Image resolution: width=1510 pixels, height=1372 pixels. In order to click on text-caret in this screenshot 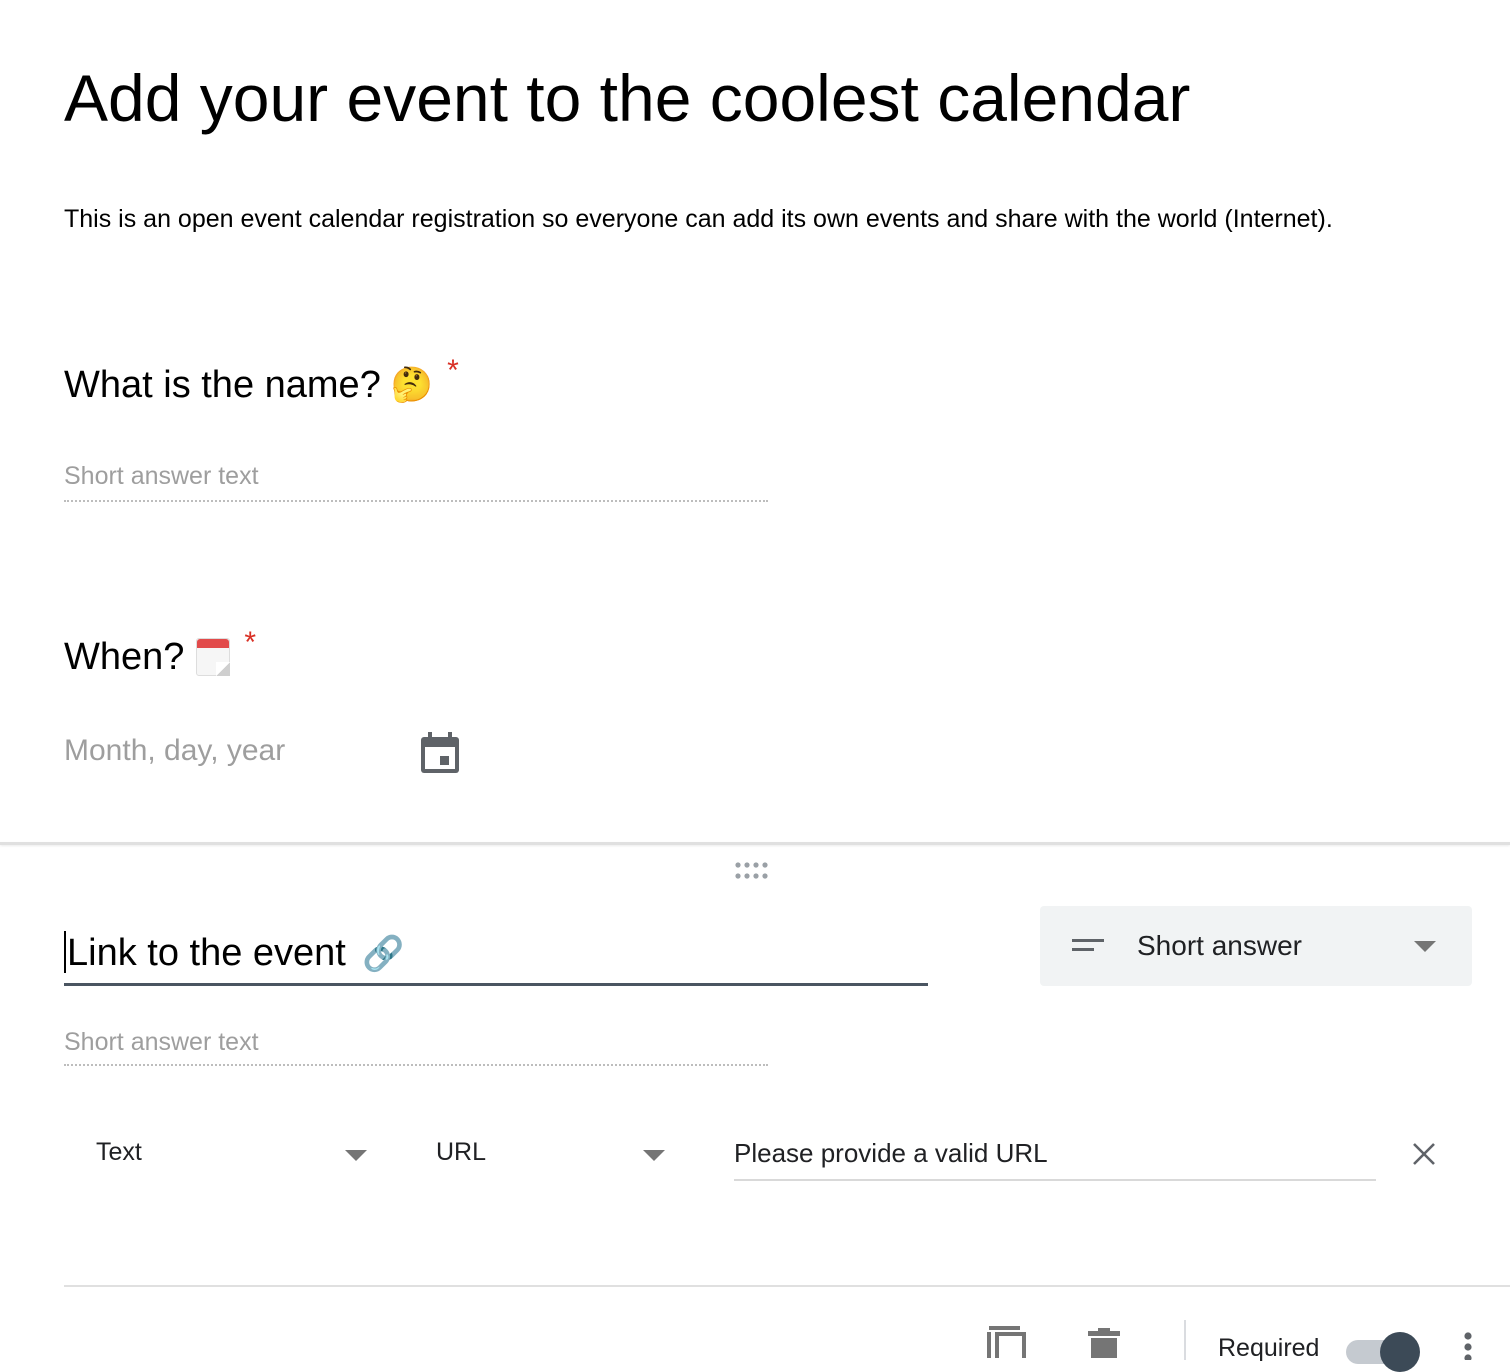, I will do `click(65, 952)`.